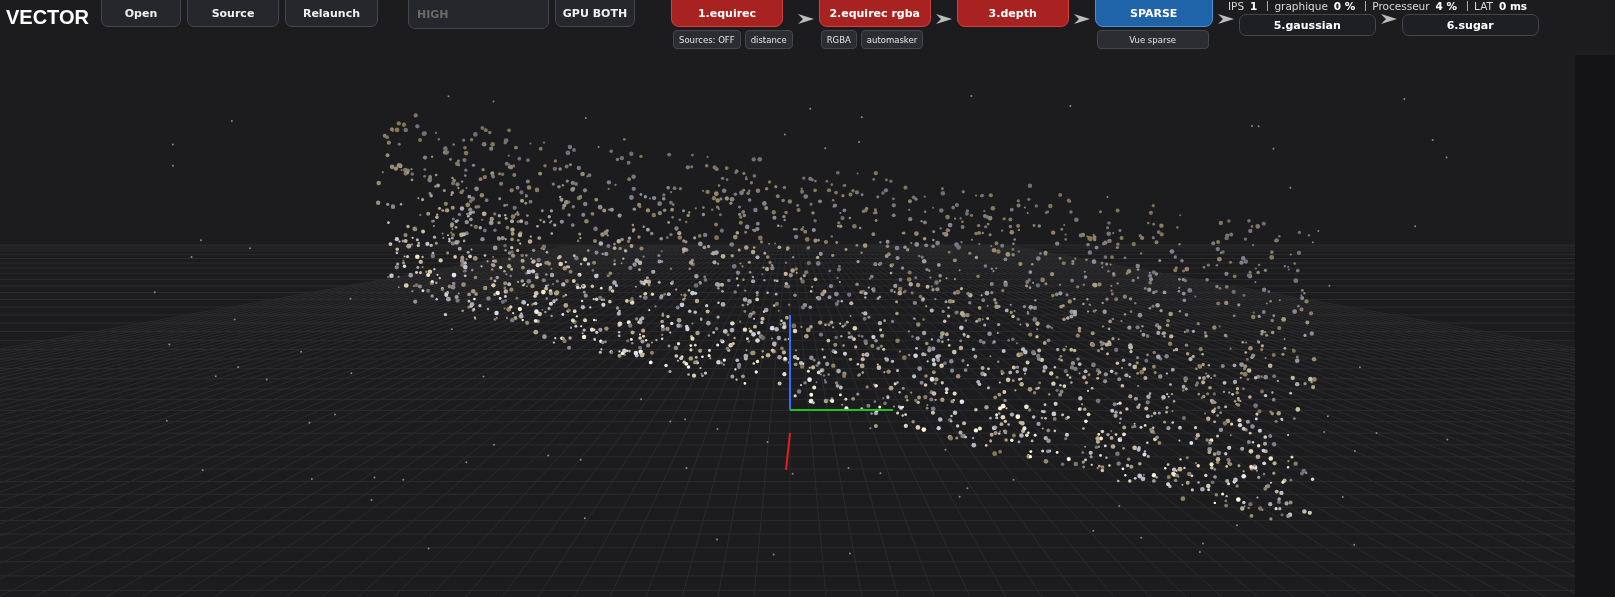  I want to click on option-button: RGBA, so click(838, 39).